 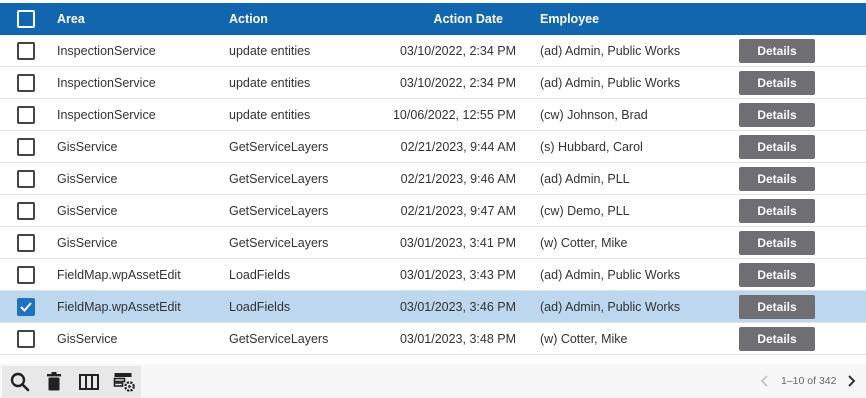 What do you see at coordinates (457, 339) in the screenshot?
I see `cell-action-date: 03/01/2023, 3:48 PM` at bounding box center [457, 339].